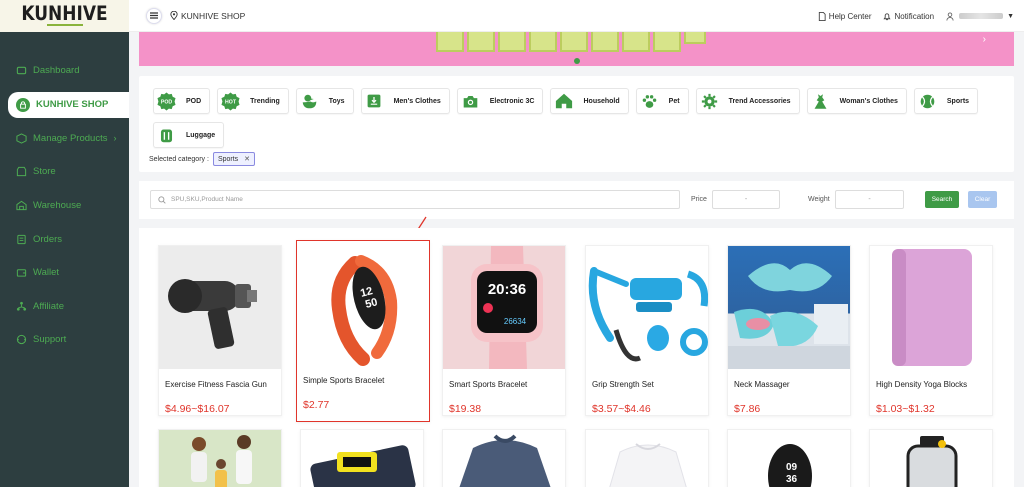  I want to click on category-chip-luggage: Luggage, so click(189, 135).